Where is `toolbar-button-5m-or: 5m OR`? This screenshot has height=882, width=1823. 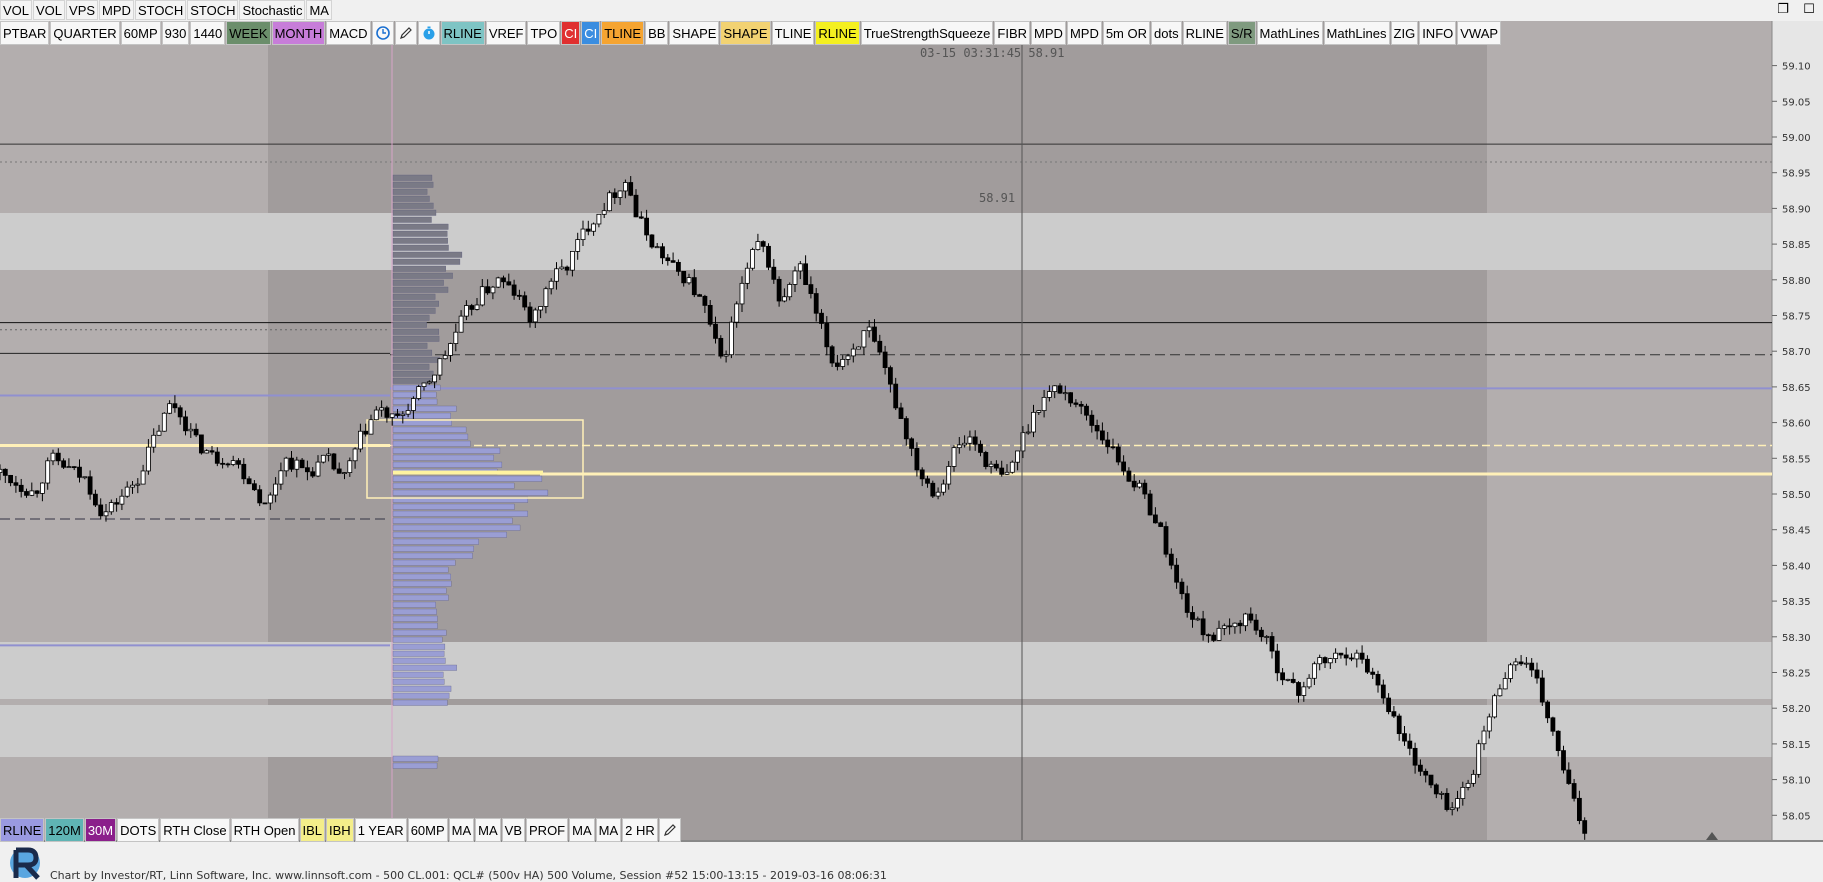 toolbar-button-5m-or: 5m OR is located at coordinates (1126, 33).